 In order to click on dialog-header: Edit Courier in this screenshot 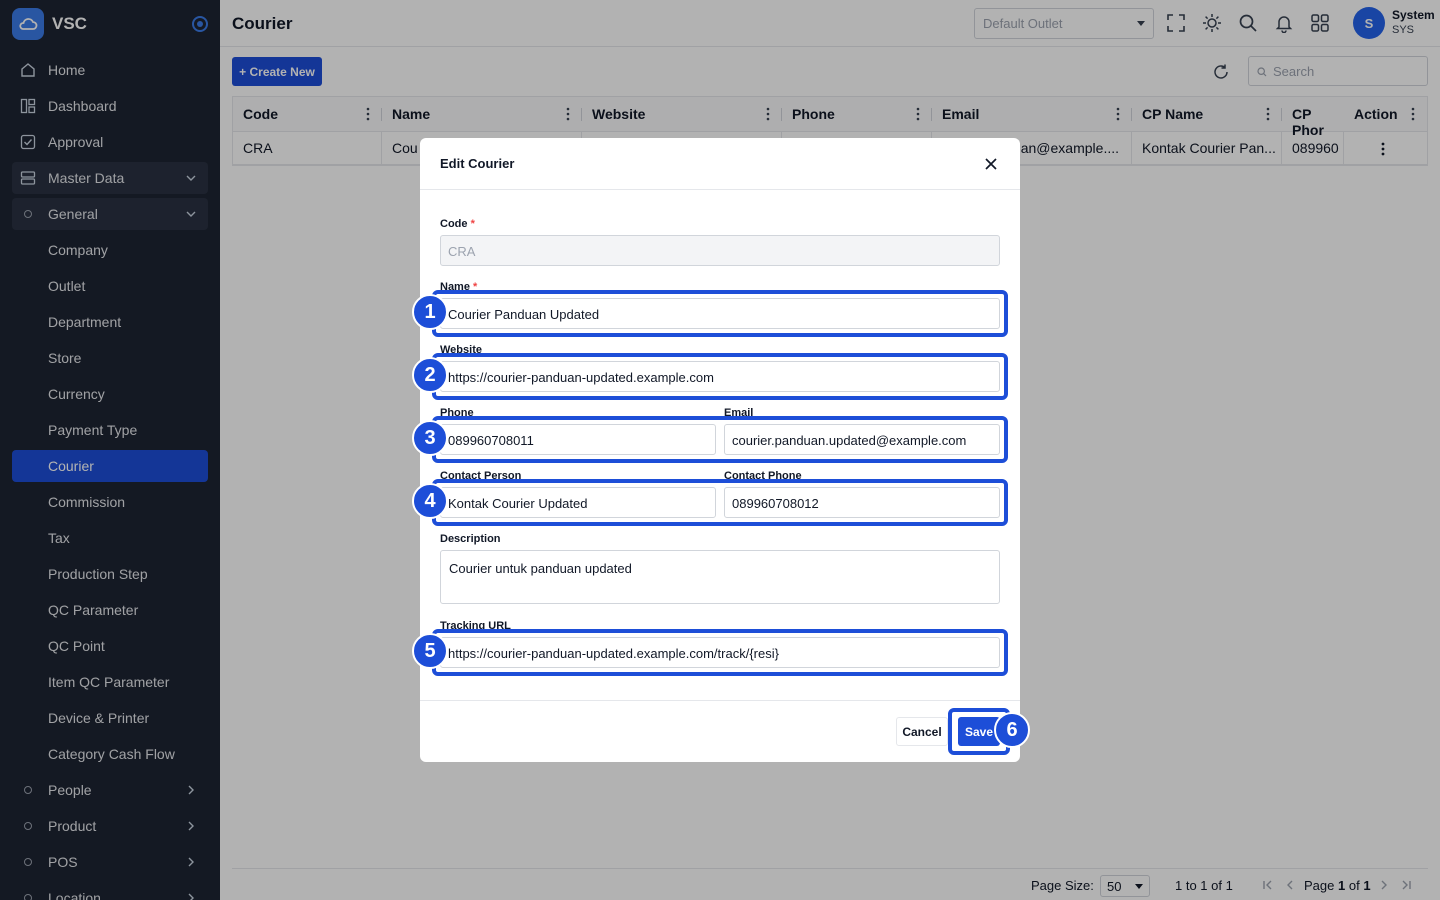, I will do `click(720, 164)`.